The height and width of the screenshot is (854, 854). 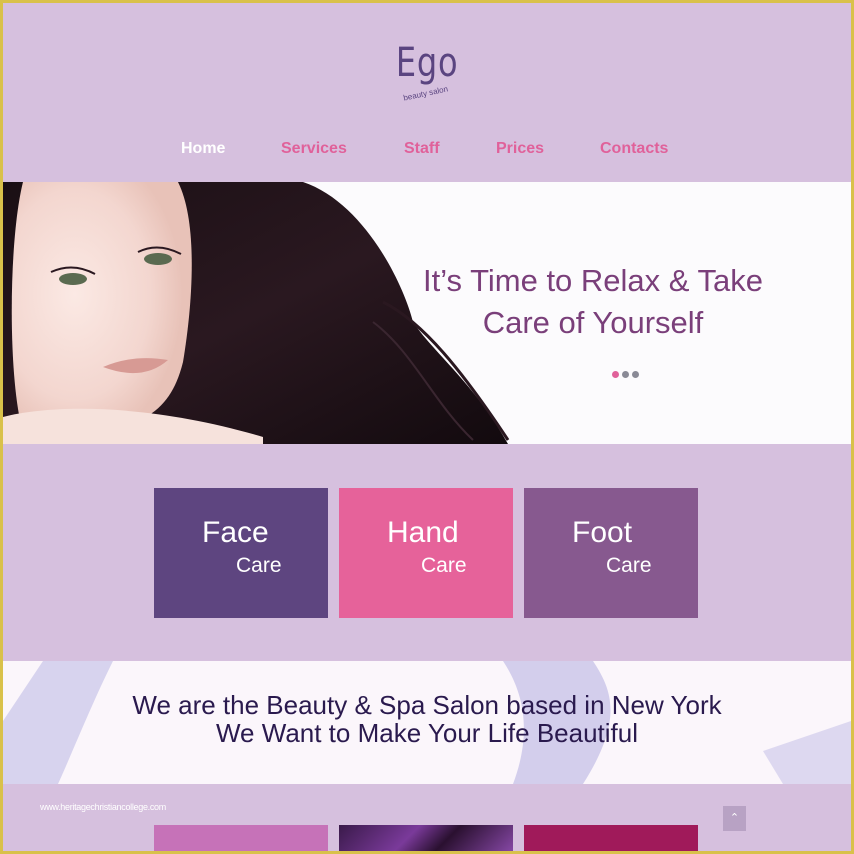 I want to click on about-line2: We Want to Make Your Life Beautiful, so click(x=427, y=733).